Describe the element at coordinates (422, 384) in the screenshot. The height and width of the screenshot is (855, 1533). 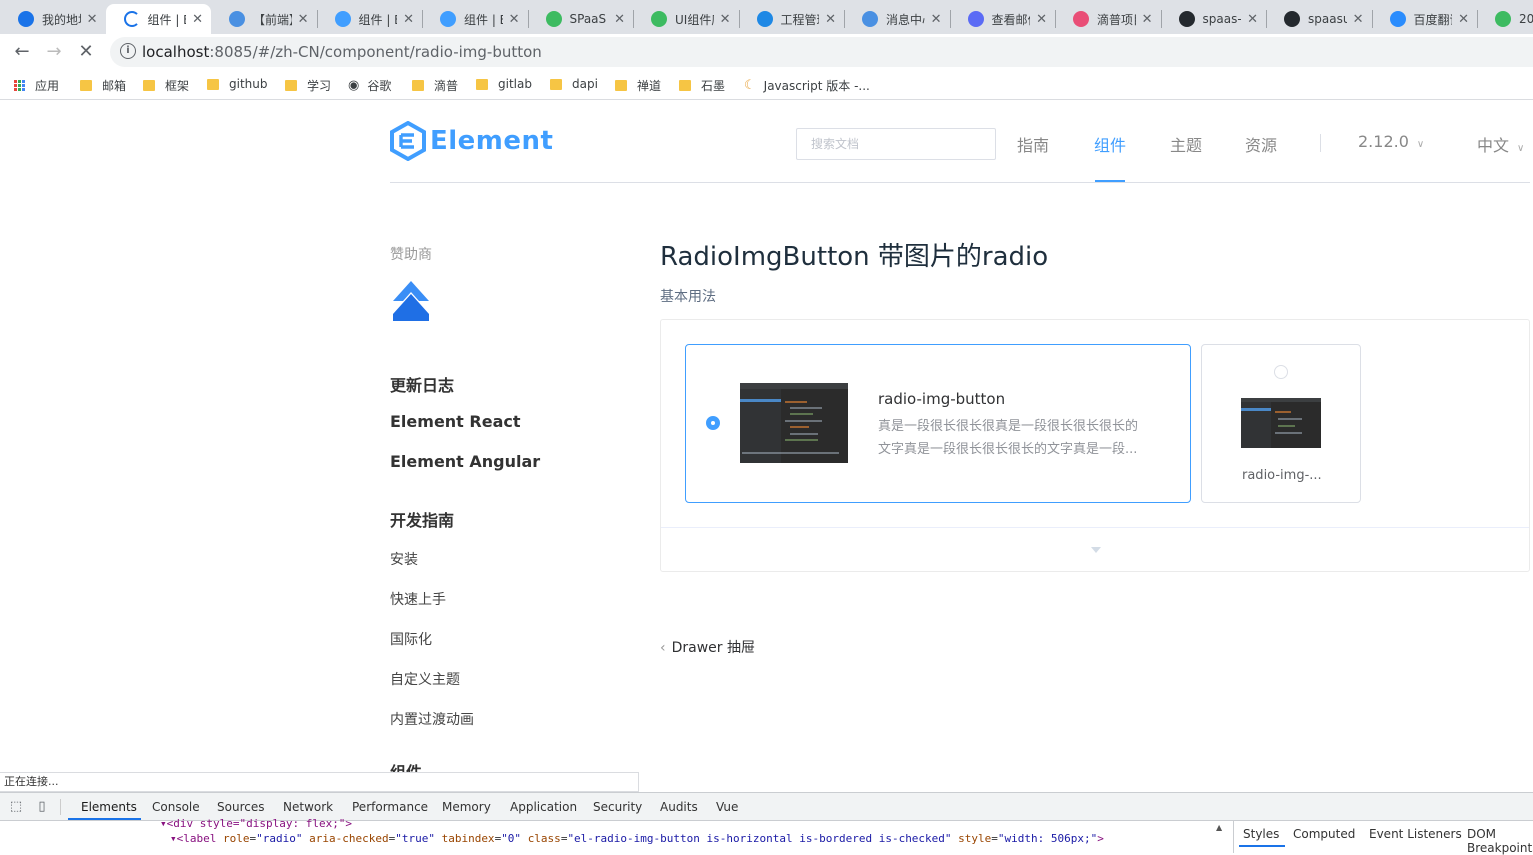
I see `sidebar-item-changelog: 更新日志` at that location.